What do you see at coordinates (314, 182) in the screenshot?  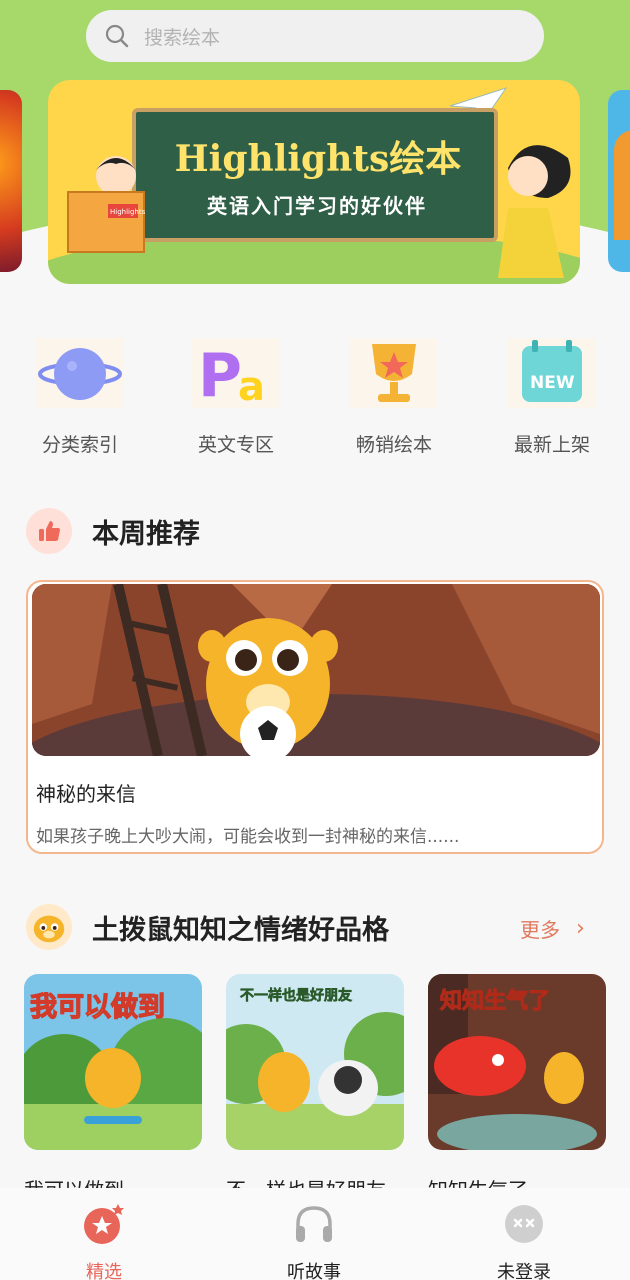 I see `promo-banner: Highlights绘本 英语入门学习的好伙伴 Highlights` at bounding box center [314, 182].